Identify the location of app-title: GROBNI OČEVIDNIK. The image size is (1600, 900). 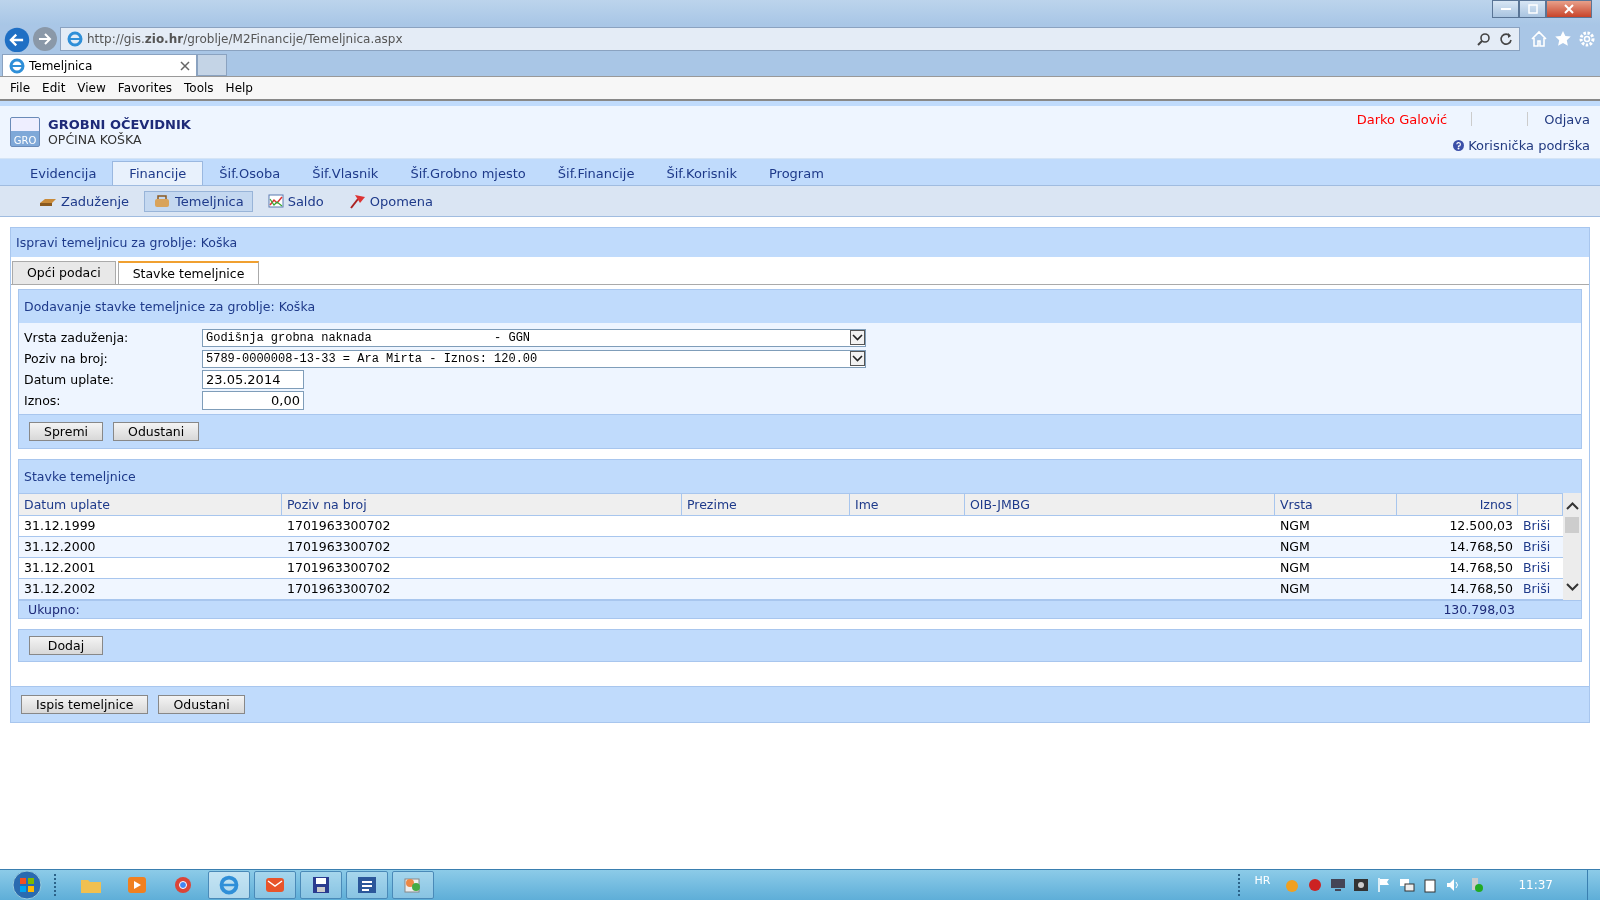
(119, 124).